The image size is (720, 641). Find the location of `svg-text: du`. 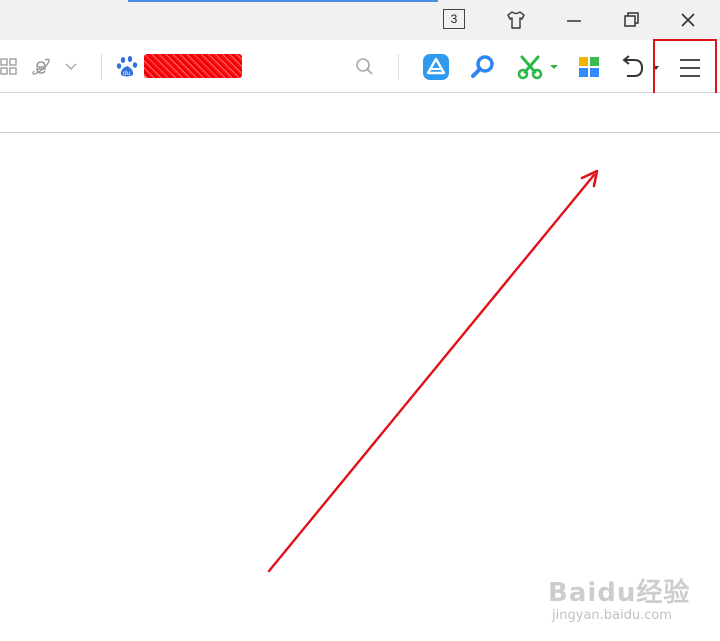

svg-text: du is located at coordinates (127, 73).